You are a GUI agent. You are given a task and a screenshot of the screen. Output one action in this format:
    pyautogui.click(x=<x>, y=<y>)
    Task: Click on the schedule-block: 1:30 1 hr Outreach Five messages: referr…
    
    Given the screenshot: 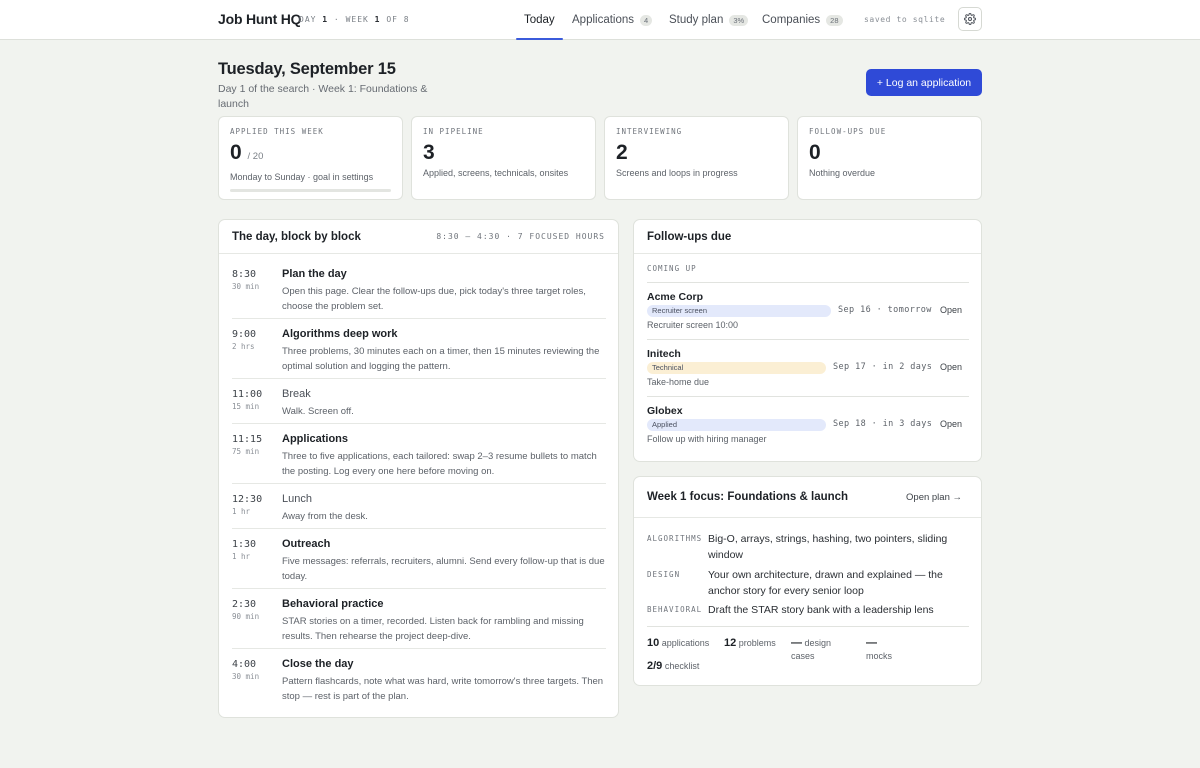 What is the action you would take?
    pyautogui.click(x=419, y=563)
    